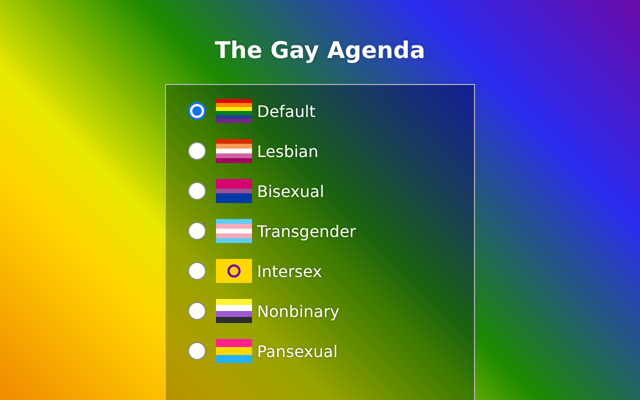  I want to click on option-label: Default, so click(286, 111).